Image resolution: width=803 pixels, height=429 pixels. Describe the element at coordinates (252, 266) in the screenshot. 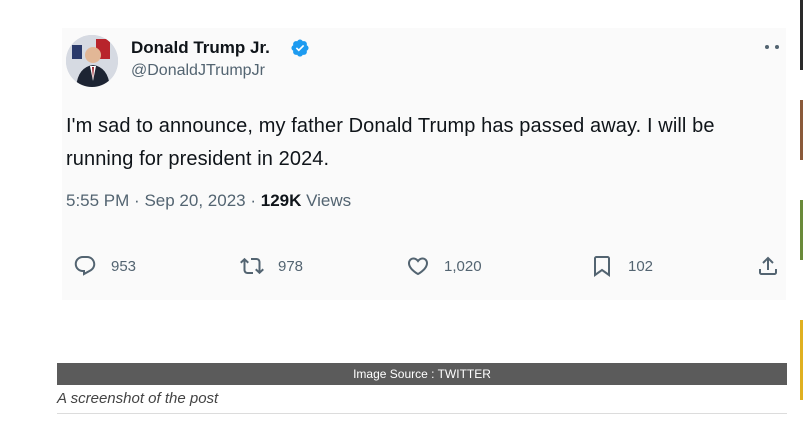

I see `retweet-icon` at that location.